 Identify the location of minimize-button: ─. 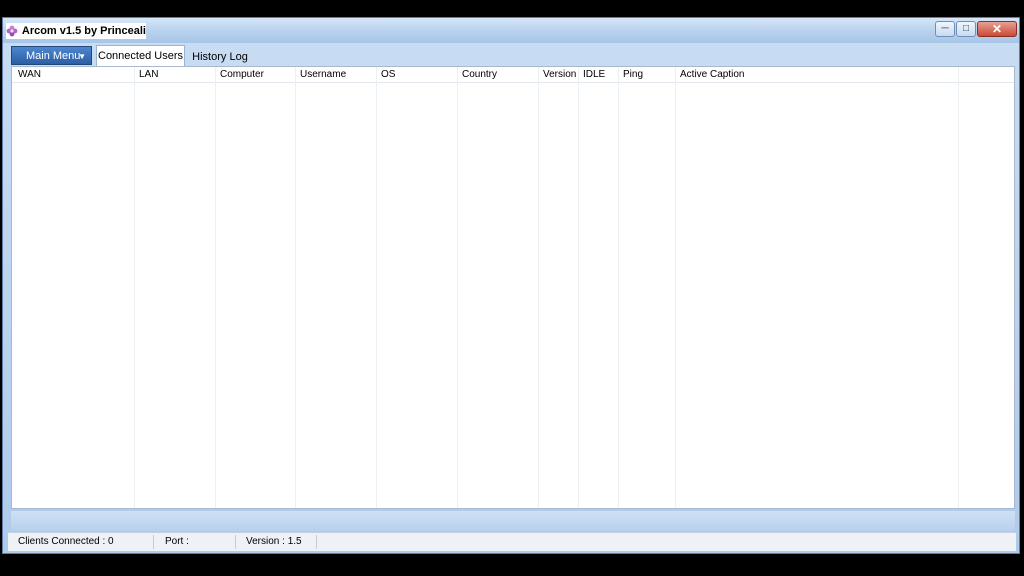
(945, 29).